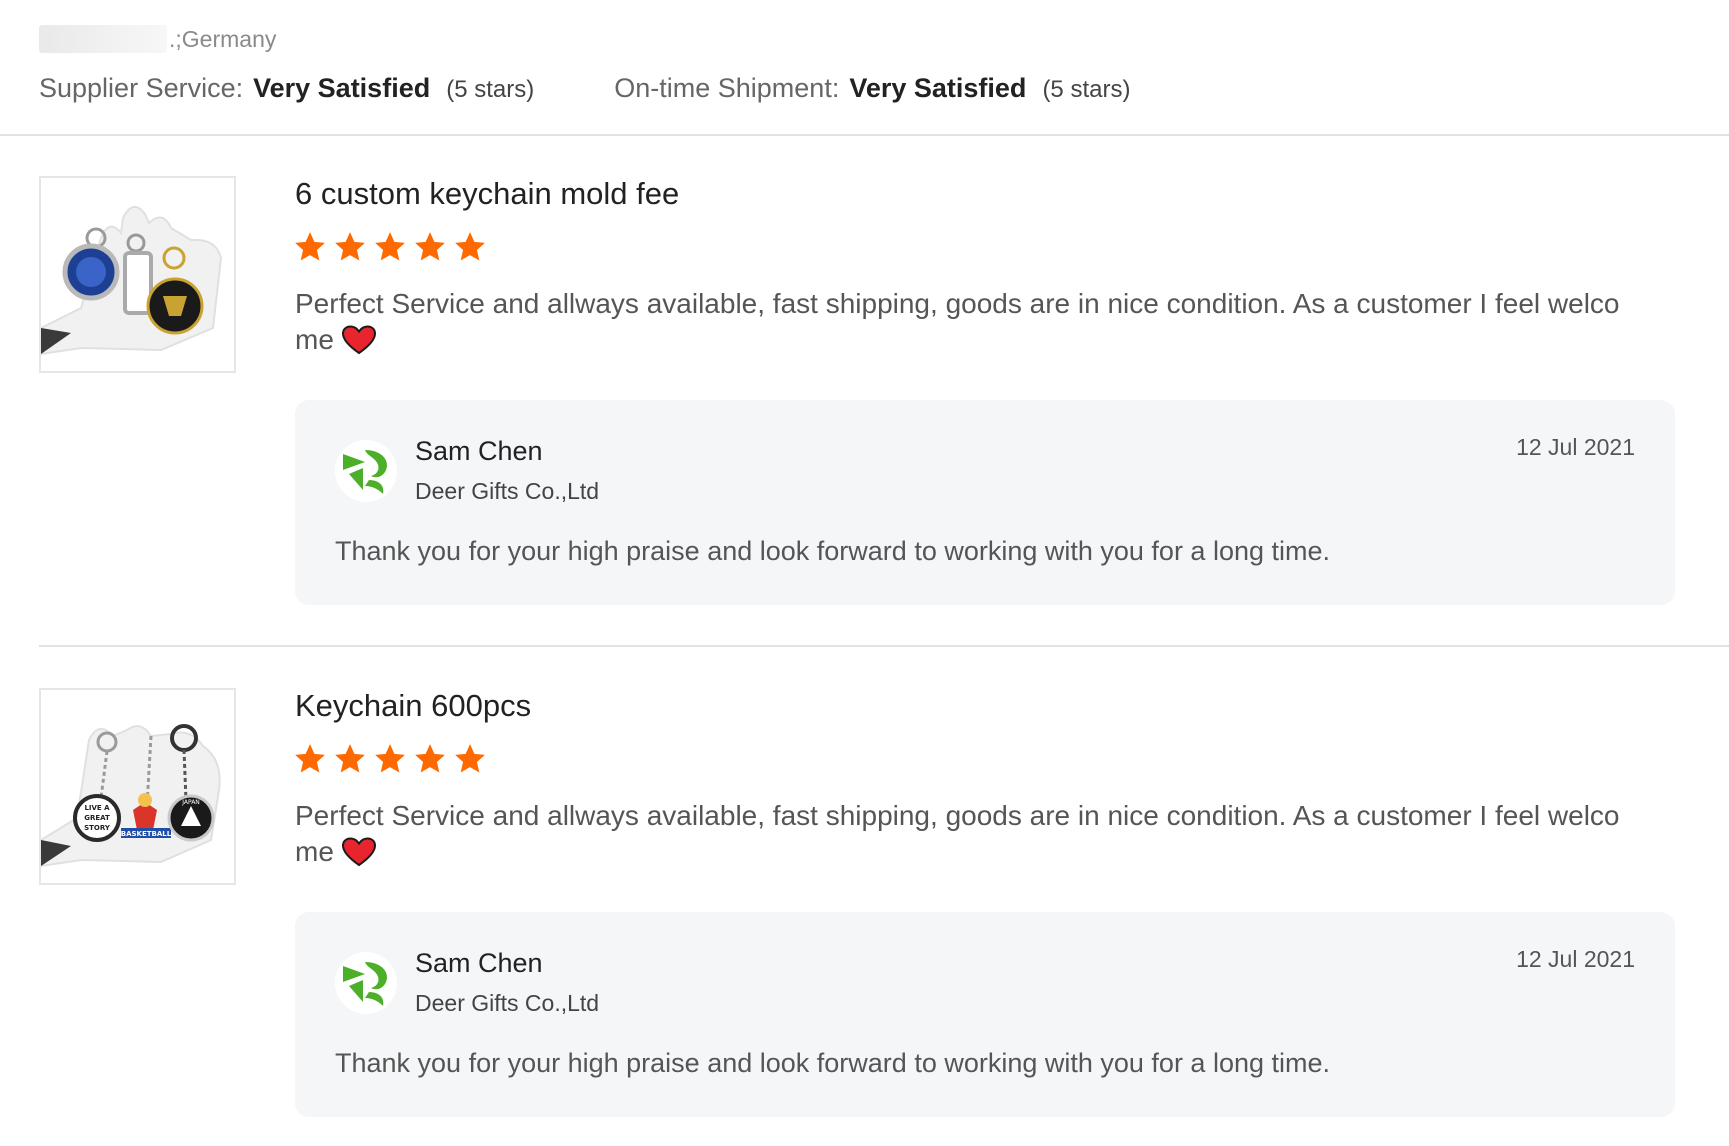 Image resolution: width=1729 pixels, height=1146 pixels. I want to click on product-thumbnail: LIVE A GREAT STORY BASKETBALL JAPAN, so click(137, 786).